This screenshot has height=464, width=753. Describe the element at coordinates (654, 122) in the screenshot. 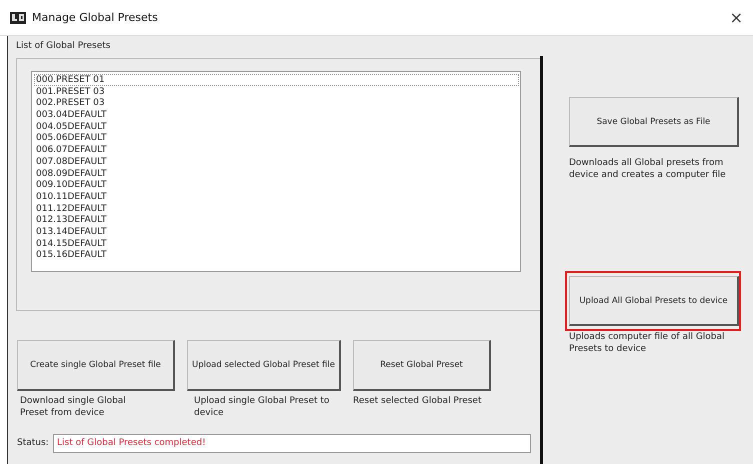

I see `action-button: Save Global Presets as File` at that location.